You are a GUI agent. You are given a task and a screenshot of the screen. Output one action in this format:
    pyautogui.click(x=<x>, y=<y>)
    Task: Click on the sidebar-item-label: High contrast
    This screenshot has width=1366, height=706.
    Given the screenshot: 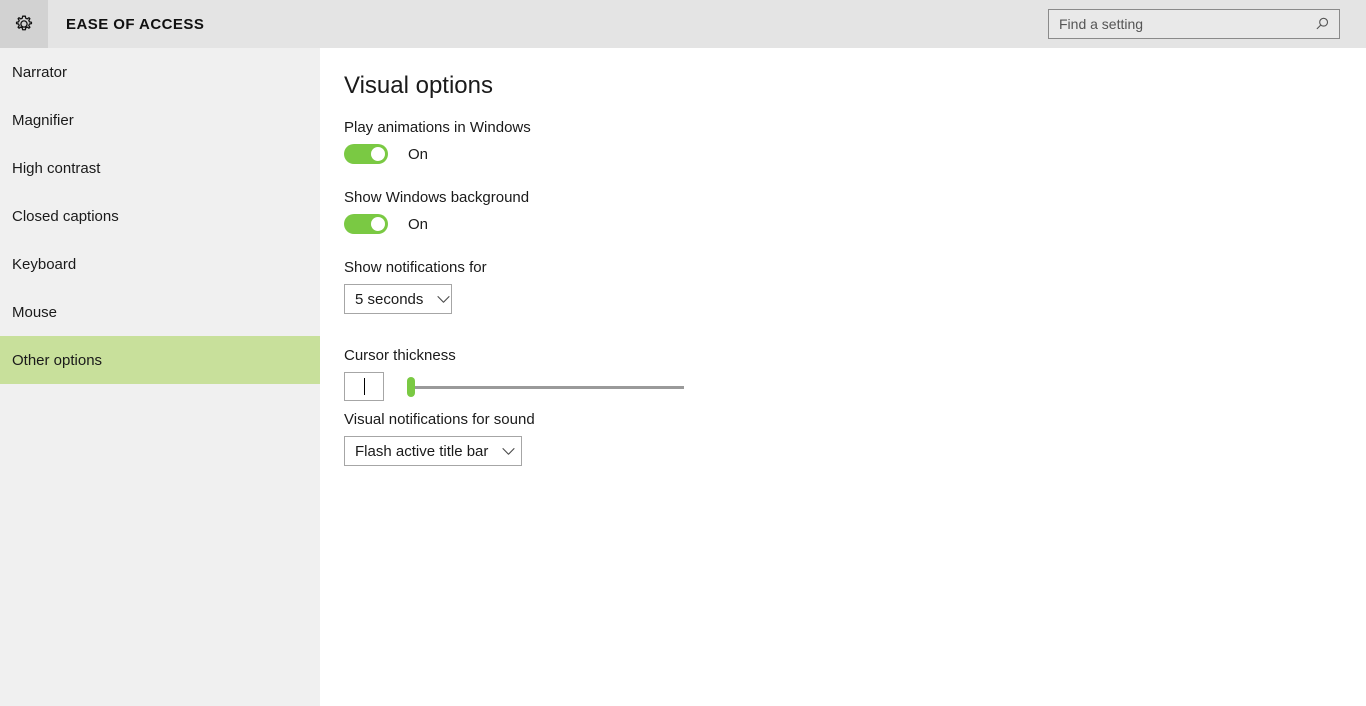 What is the action you would take?
    pyautogui.click(x=56, y=168)
    